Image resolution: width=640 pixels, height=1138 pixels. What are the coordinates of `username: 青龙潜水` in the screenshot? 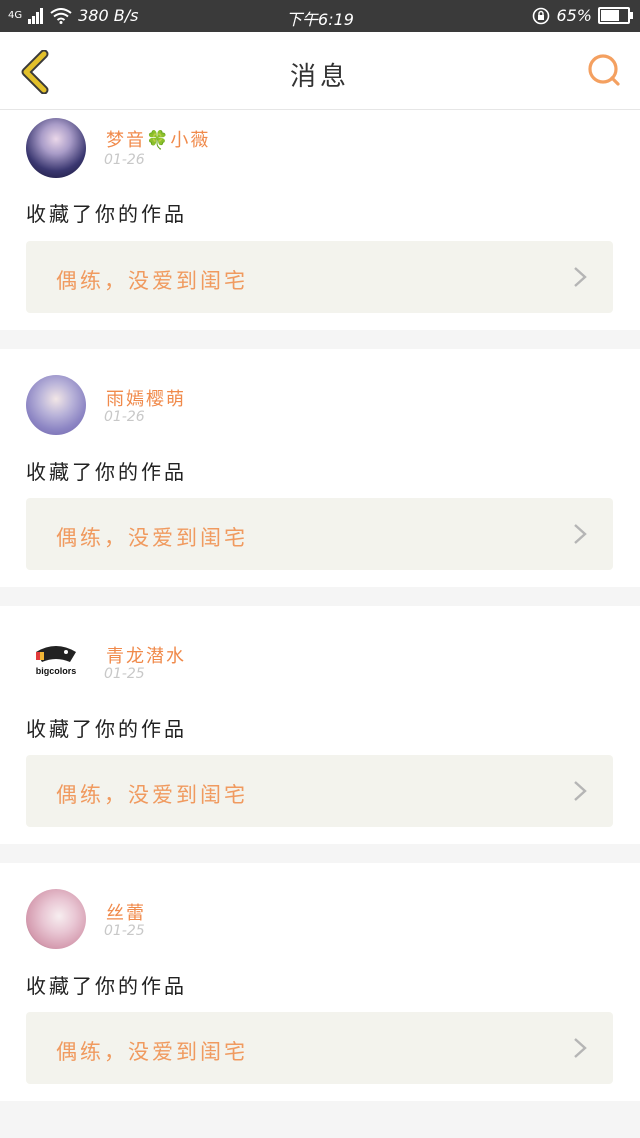 It's located at (146, 655).